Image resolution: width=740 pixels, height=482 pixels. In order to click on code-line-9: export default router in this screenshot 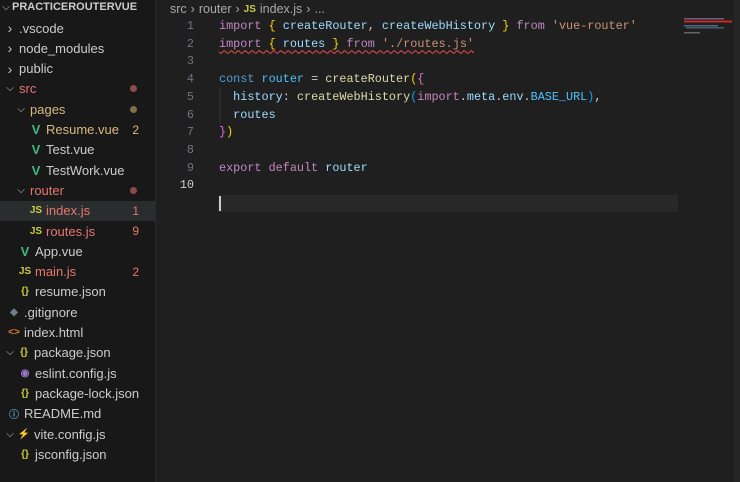, I will do `click(293, 167)`.